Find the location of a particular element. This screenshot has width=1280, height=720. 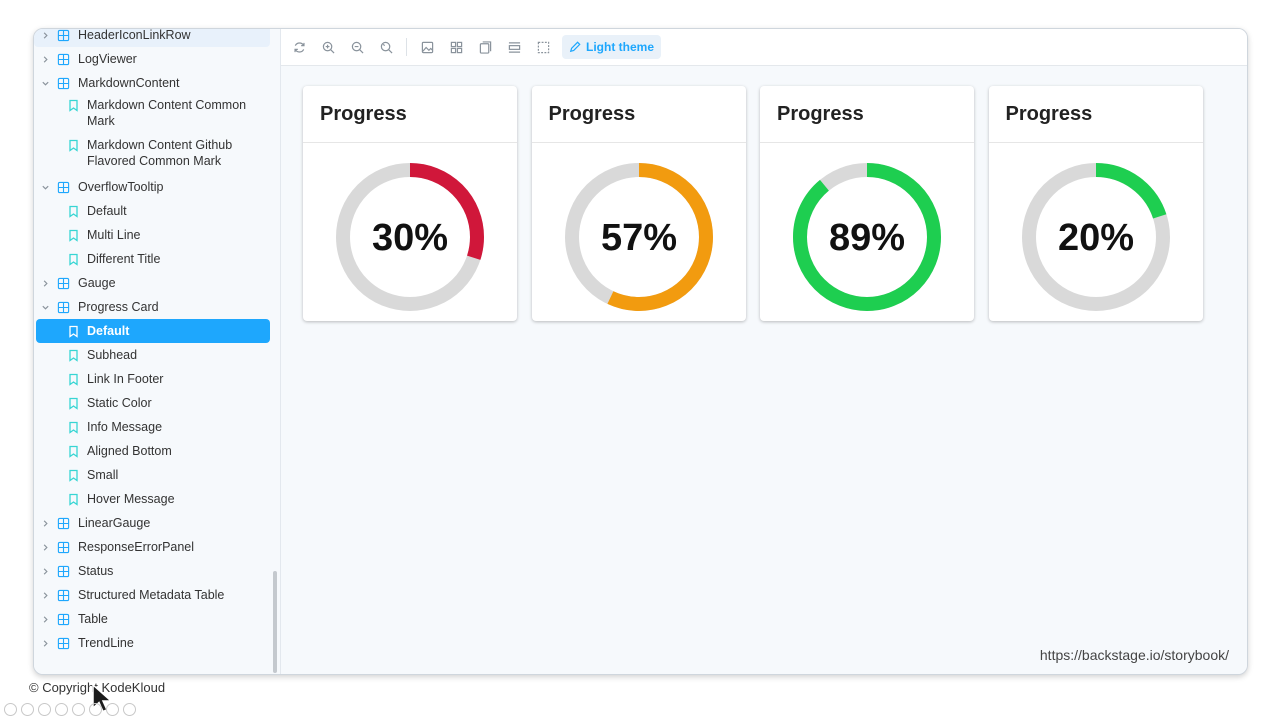

gauge-percent-label: 20% is located at coordinates (1095, 238).